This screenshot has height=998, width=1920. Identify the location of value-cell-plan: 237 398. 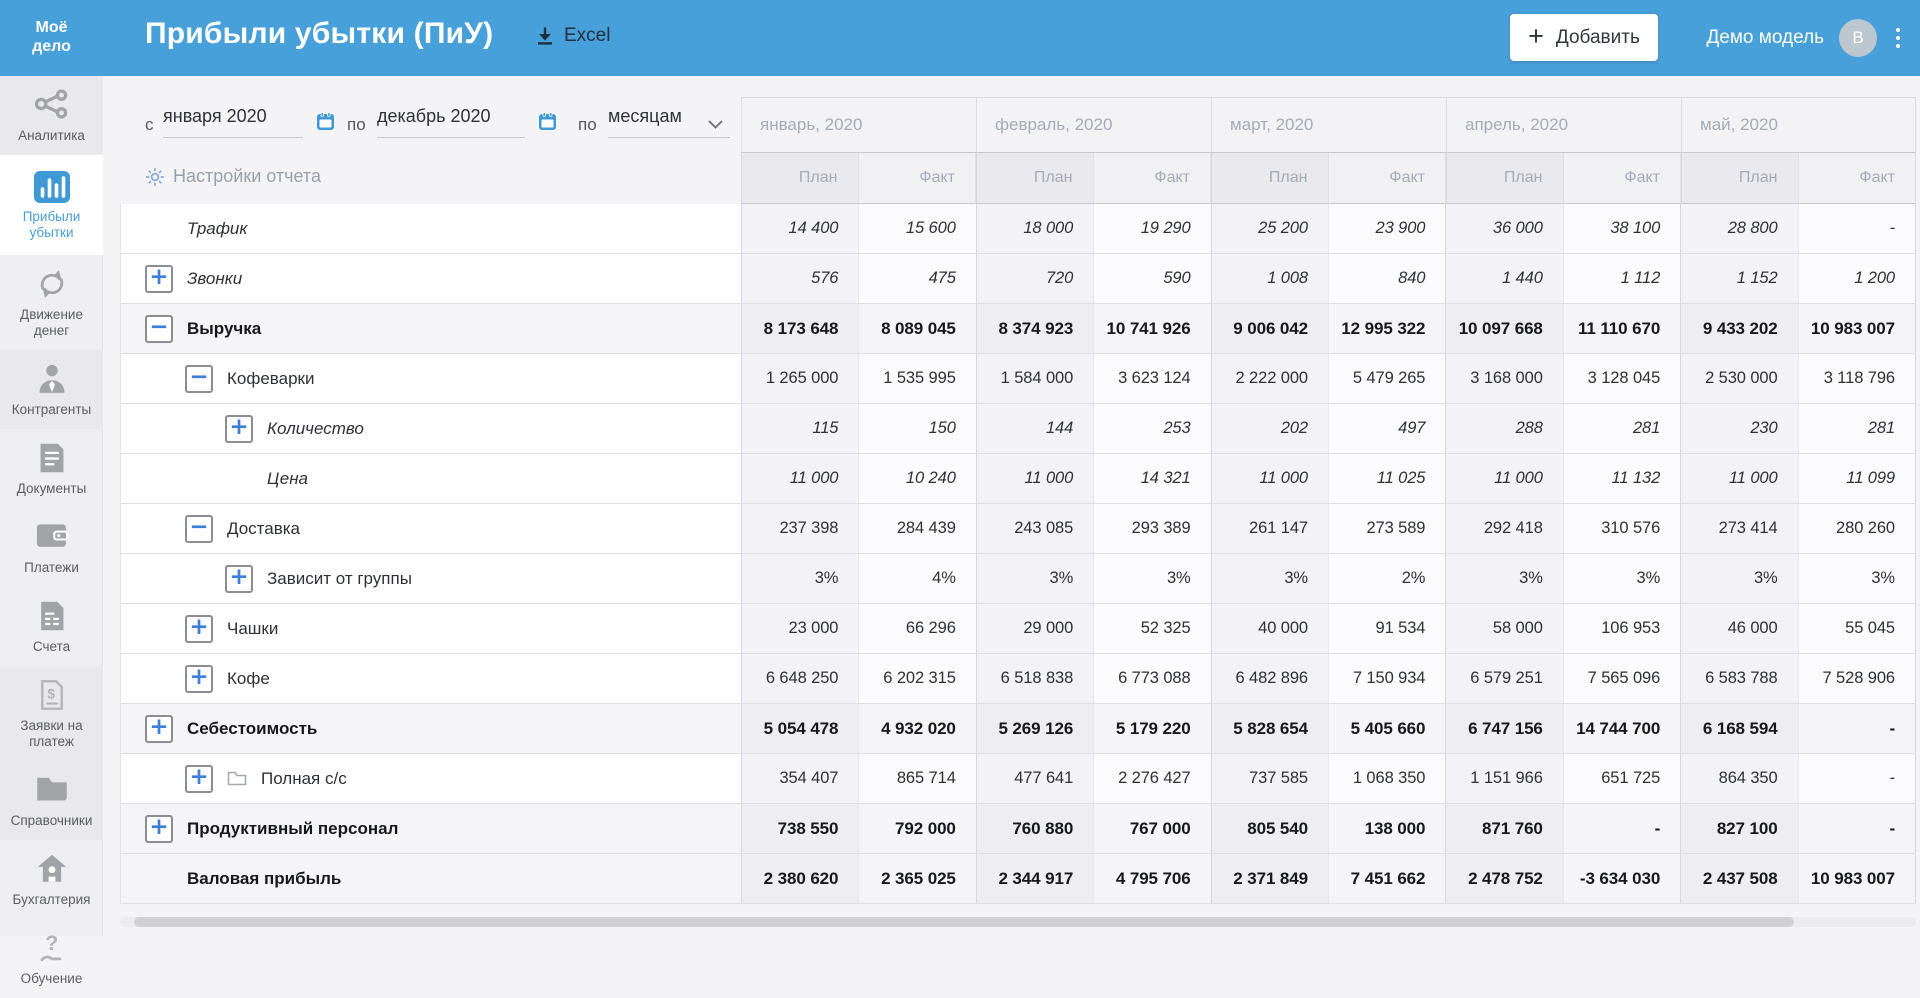
(801, 528).